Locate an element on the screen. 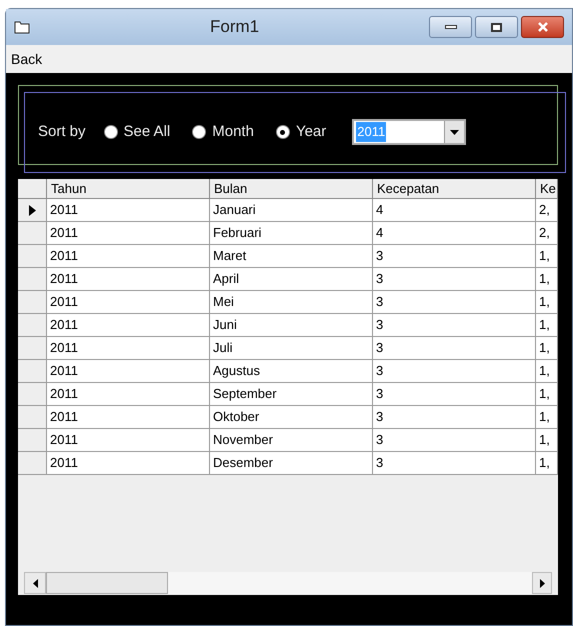  sort-radio: See All is located at coordinates (137, 132).